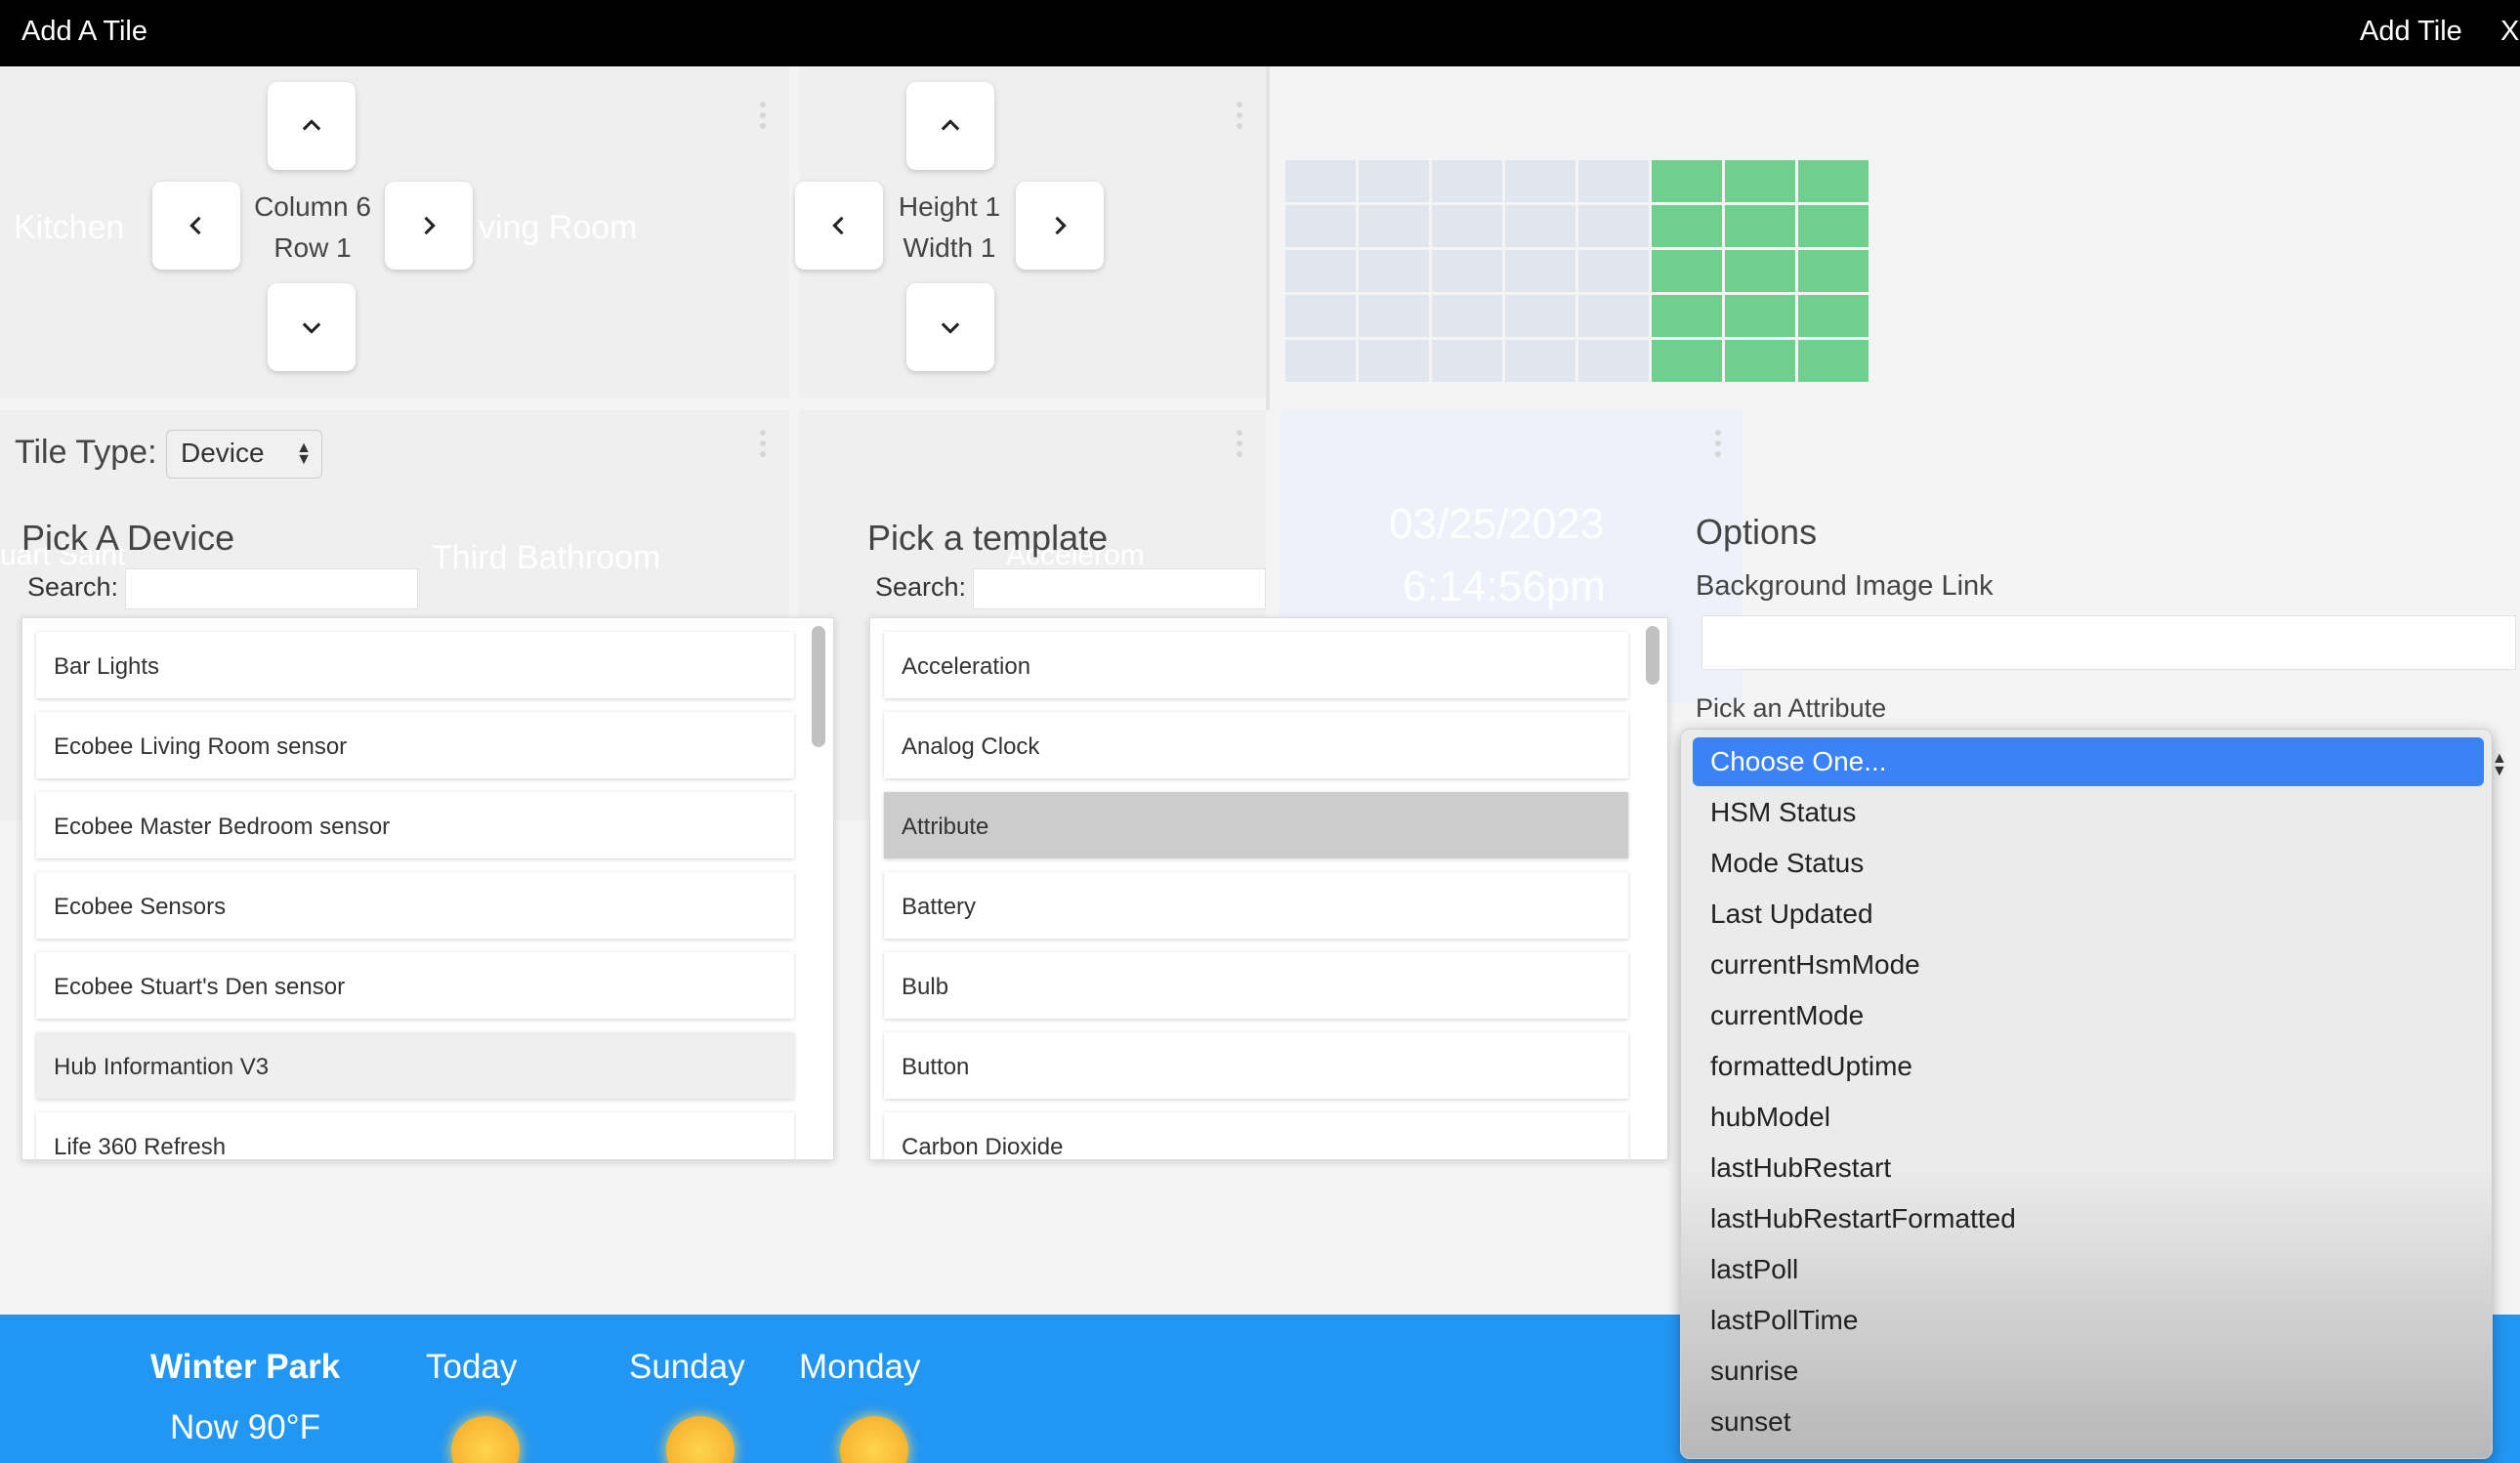 The width and height of the screenshot is (2520, 1463). I want to click on device-list-item: Bar Lights, so click(415, 665).